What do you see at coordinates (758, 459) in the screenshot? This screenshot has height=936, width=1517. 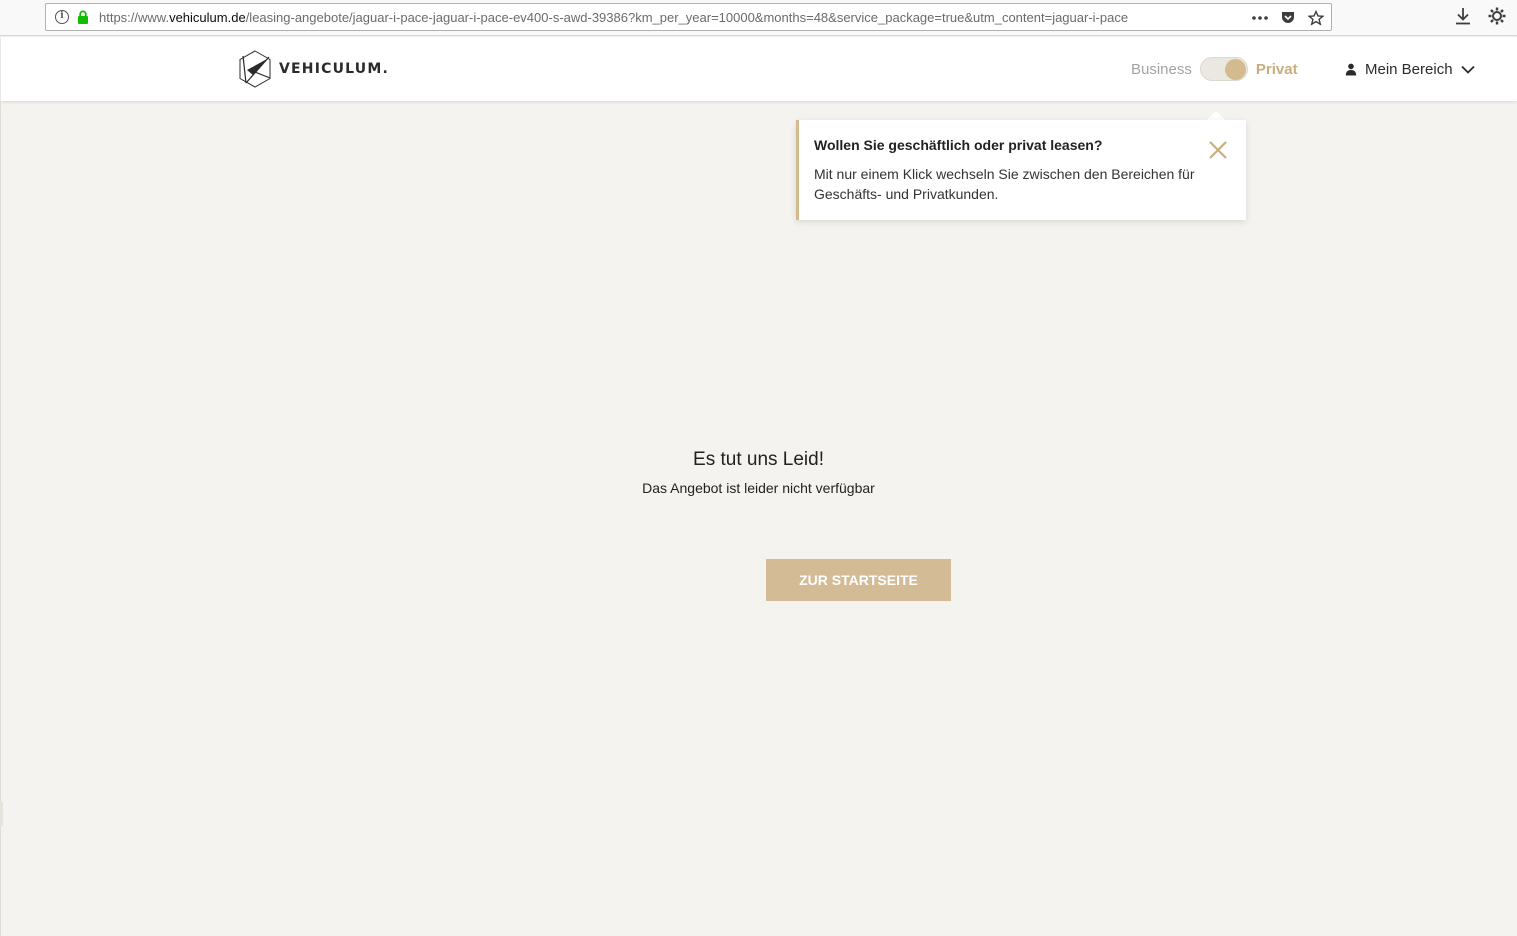 I see `error-title: Es tut uns Leid!` at bounding box center [758, 459].